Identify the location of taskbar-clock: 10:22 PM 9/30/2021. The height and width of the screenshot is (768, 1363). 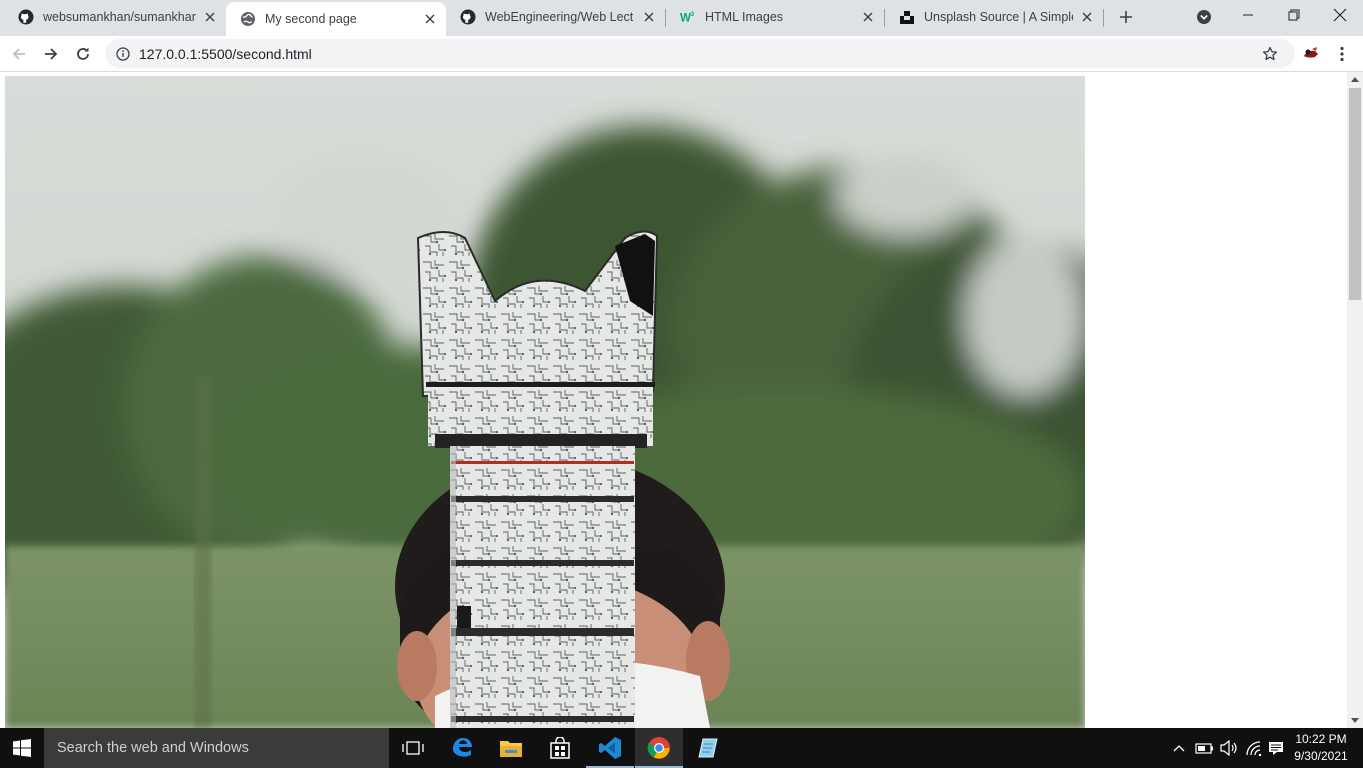
(1321, 748).